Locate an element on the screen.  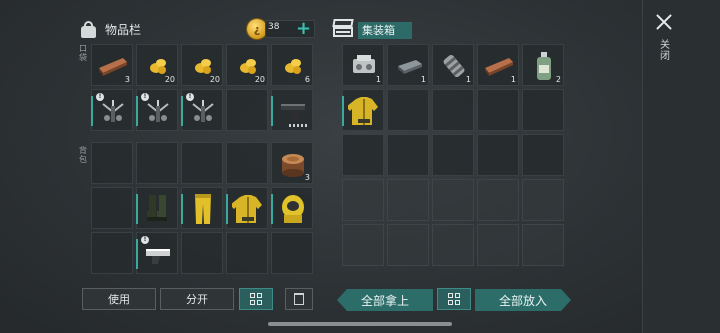
container-title: 集装箱 is located at coordinates (385, 30).